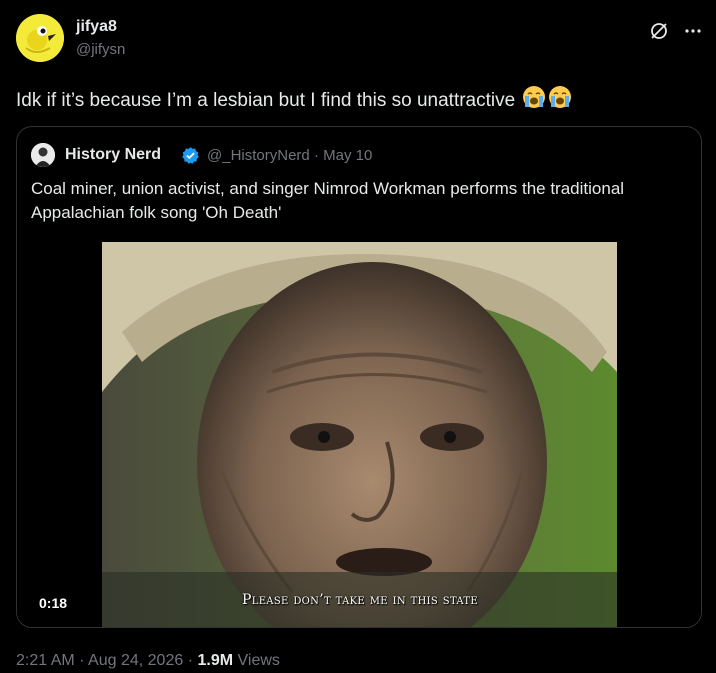  What do you see at coordinates (360, 38) in the screenshot?
I see `post-header: jifya8 @jifysn` at bounding box center [360, 38].